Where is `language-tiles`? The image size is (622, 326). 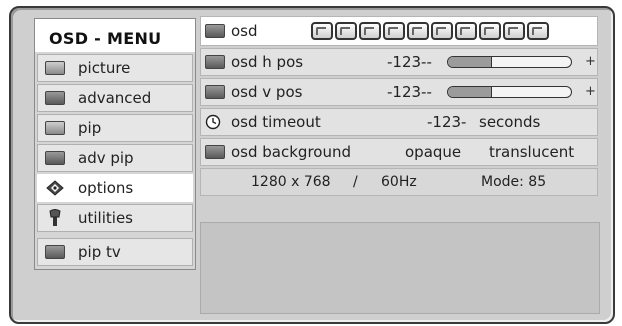 language-tiles is located at coordinates (430, 31).